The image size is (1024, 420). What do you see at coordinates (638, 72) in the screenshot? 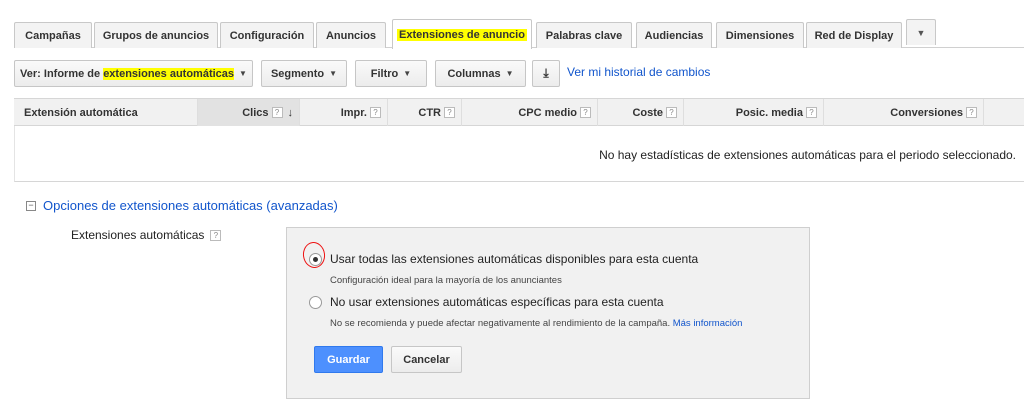
I see `change-history-link: Ver mi historial de cambios` at bounding box center [638, 72].